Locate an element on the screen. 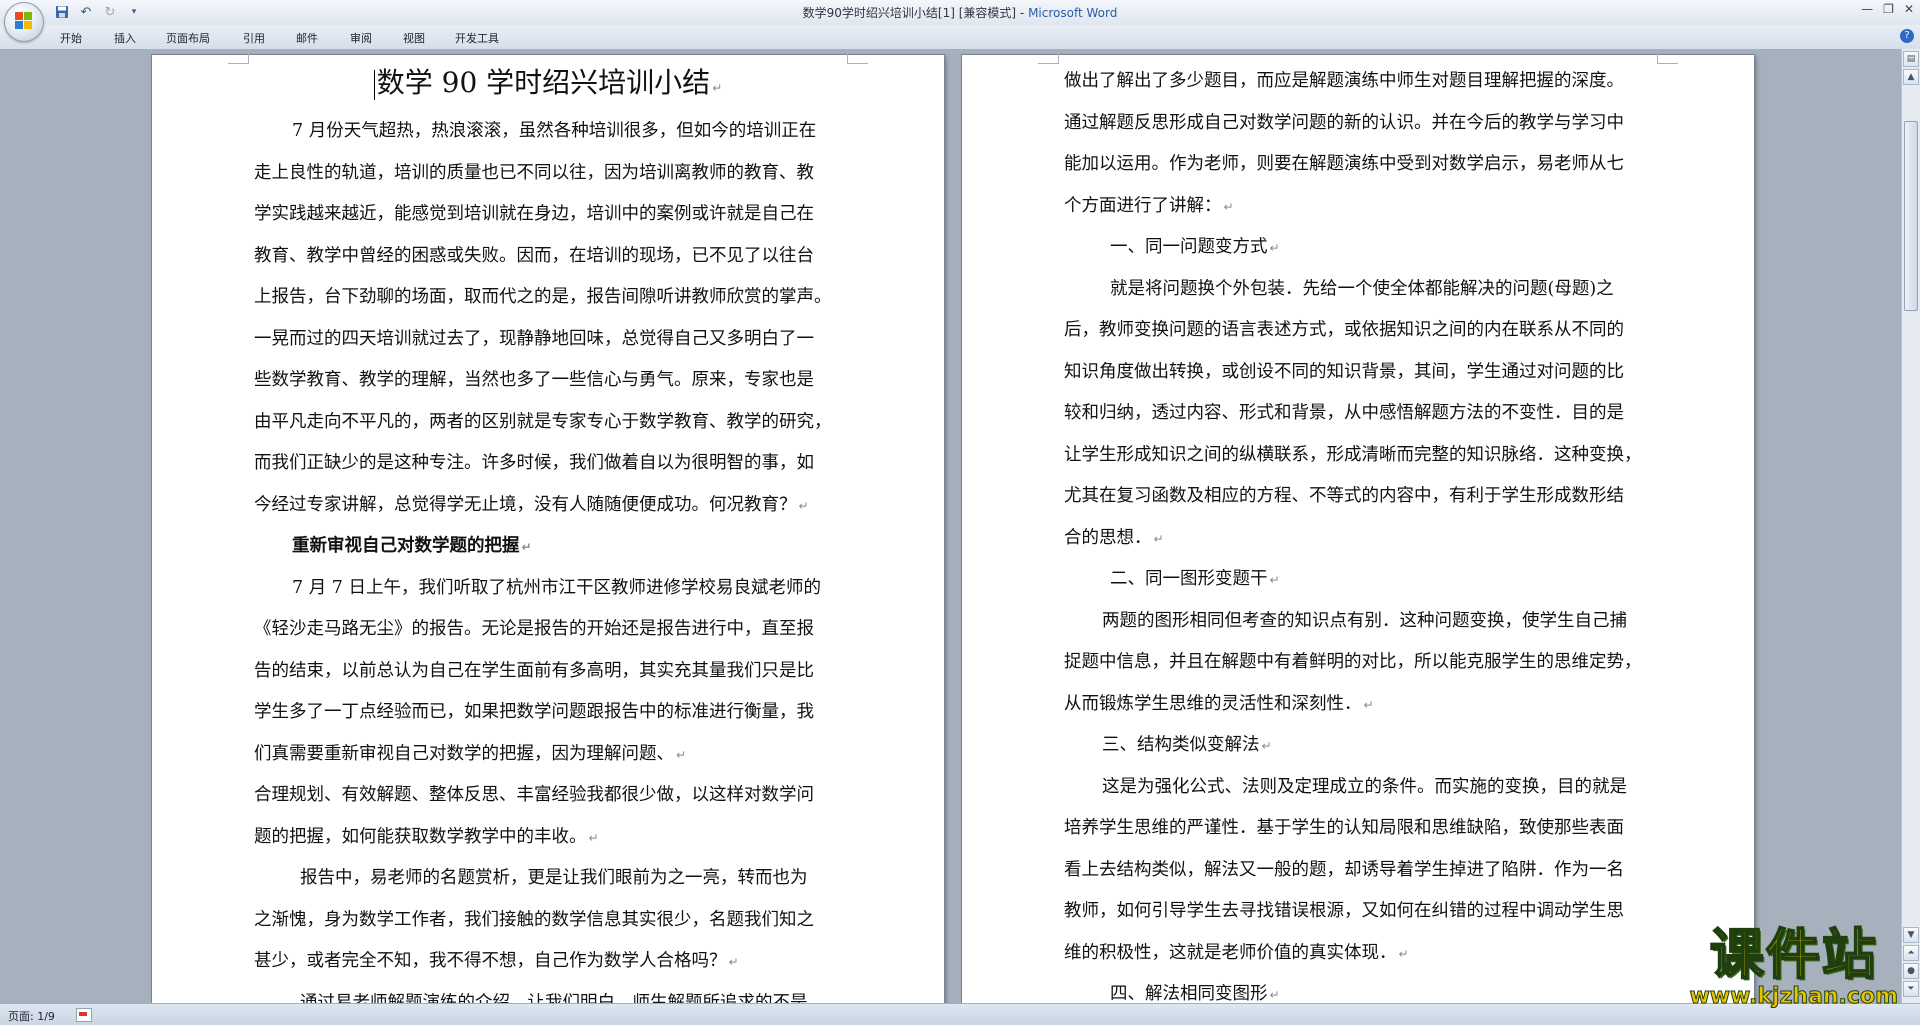 The image size is (1920, 1025). line-text: 后，教师变换问题的语言表述方式，或依据知识之间的内在联系从不同的 is located at coordinates (1344, 330).